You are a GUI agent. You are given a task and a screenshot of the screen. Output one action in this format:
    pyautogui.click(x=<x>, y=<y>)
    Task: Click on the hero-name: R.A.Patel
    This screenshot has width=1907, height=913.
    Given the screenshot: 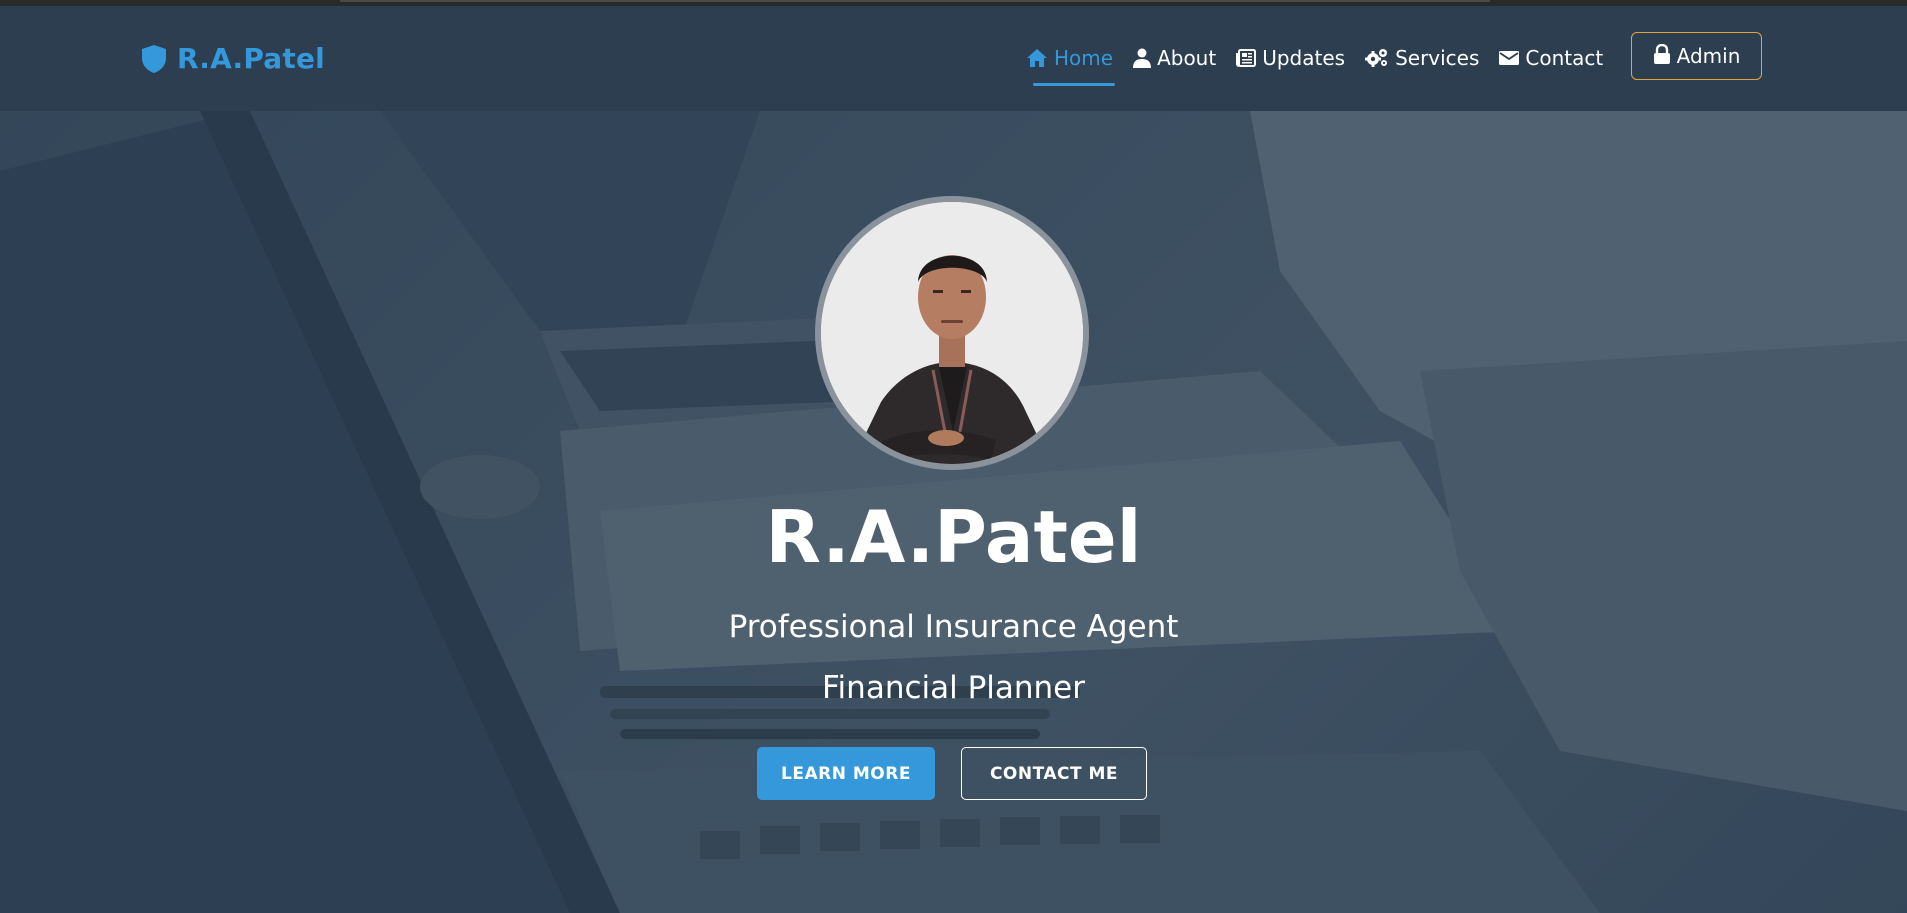 What is the action you would take?
    pyautogui.click(x=953, y=537)
    